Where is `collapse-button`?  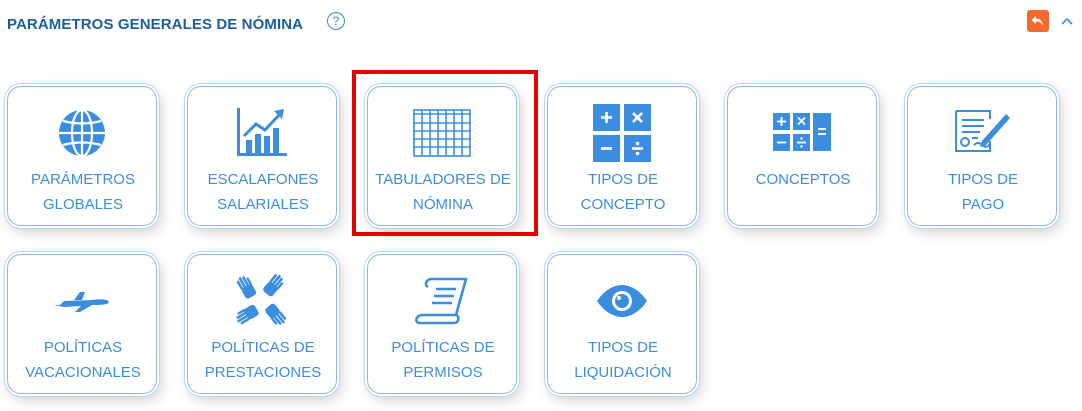
collapse-button is located at coordinates (1067, 21).